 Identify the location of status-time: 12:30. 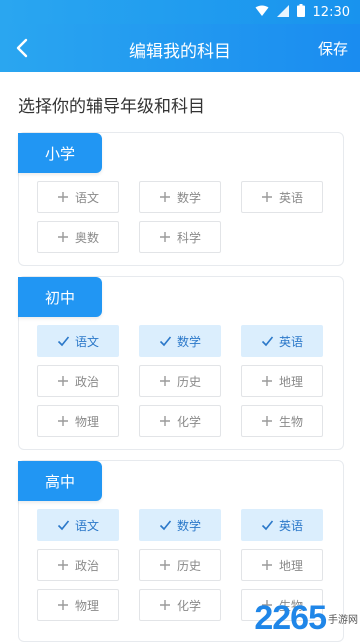
(331, 12).